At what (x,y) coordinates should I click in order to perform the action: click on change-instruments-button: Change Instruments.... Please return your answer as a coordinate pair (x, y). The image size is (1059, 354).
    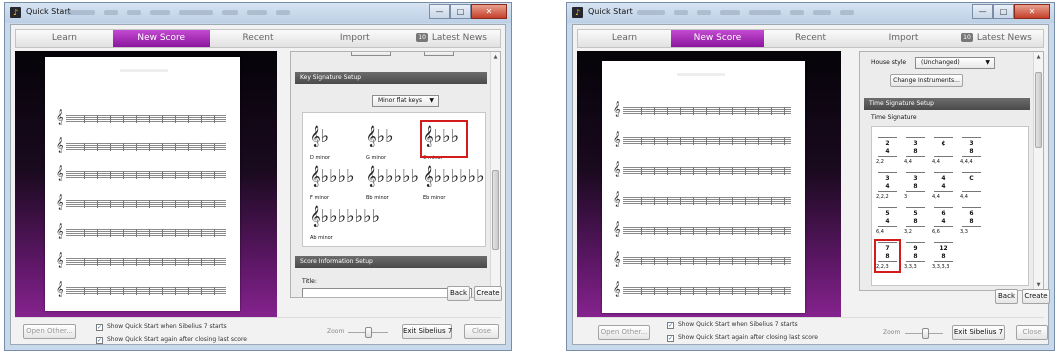
    Looking at the image, I should click on (926, 80).